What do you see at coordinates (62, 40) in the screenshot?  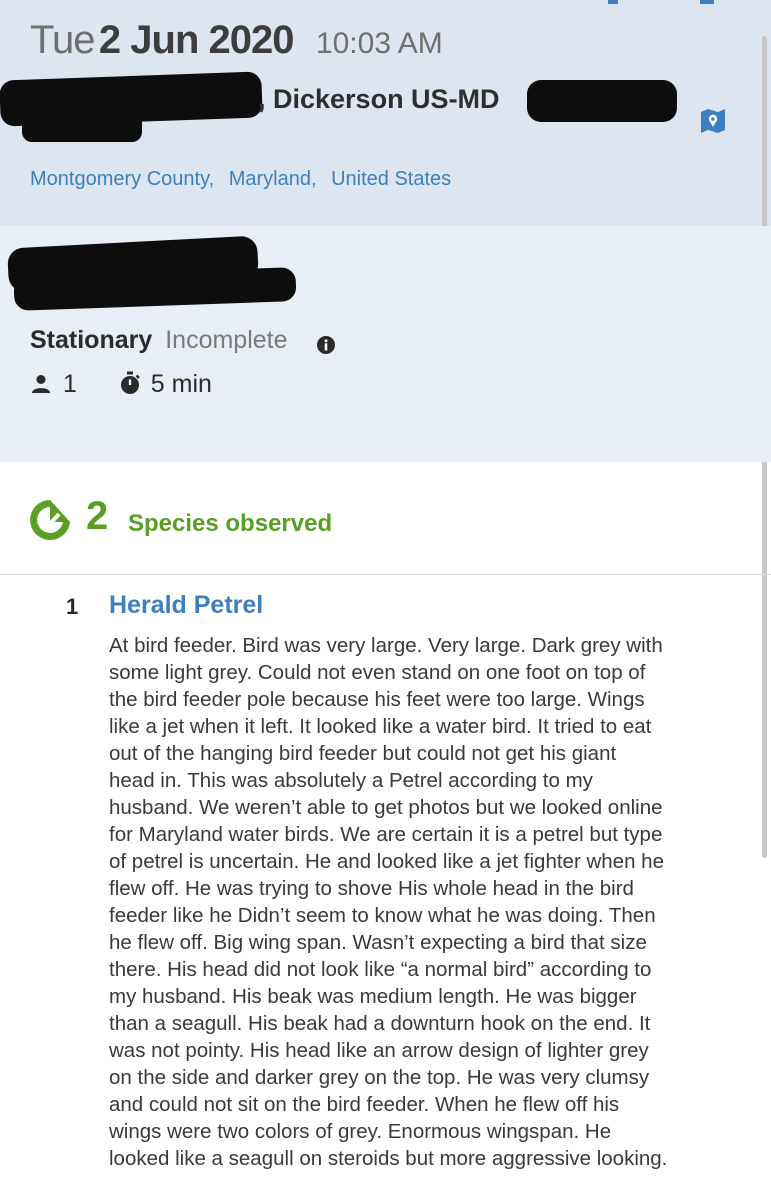 I see `day-of-week: Tue` at bounding box center [62, 40].